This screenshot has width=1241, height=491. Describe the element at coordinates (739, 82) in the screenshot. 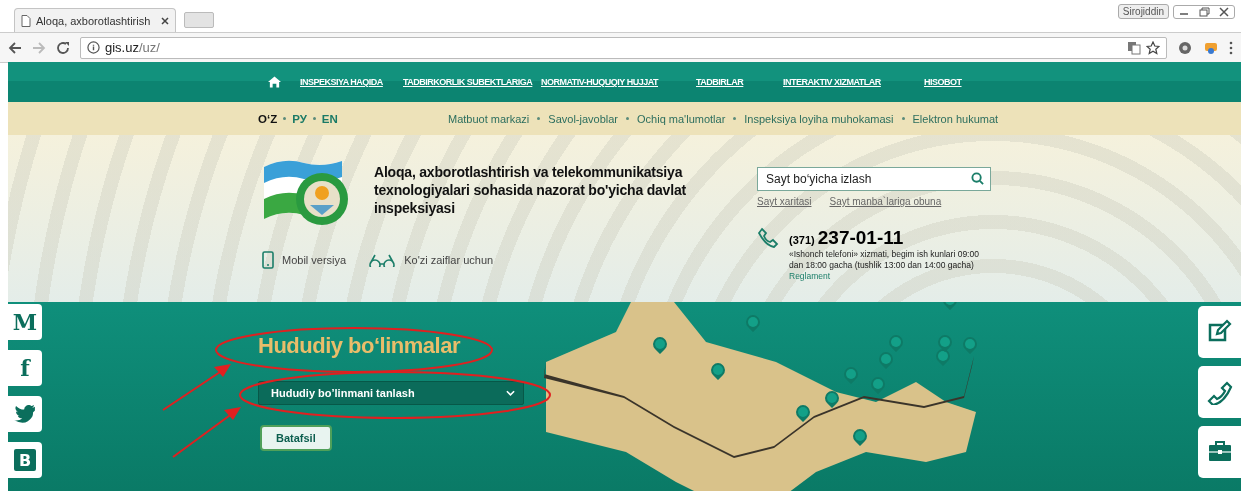

I see `nav-link: TADBIRLAR` at that location.